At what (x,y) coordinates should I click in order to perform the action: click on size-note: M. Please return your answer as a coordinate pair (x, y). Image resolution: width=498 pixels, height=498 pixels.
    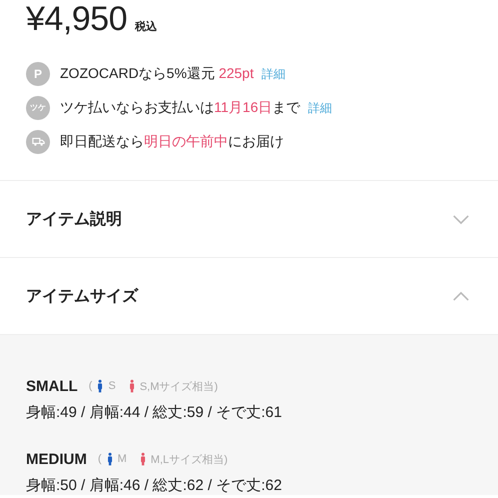
    Looking at the image, I should click on (122, 459).